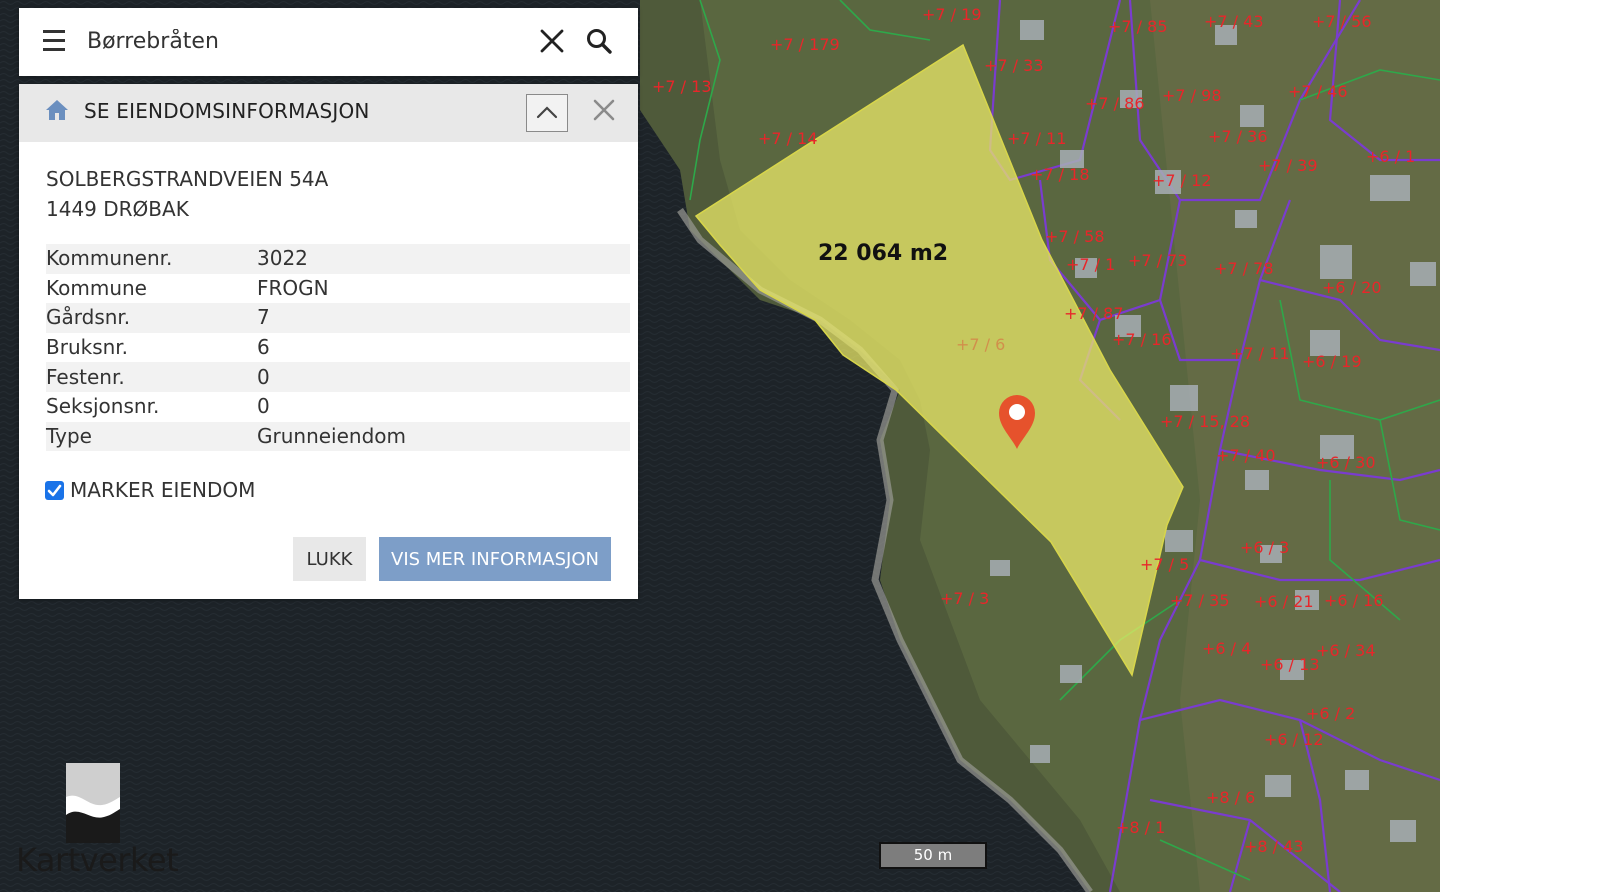  I want to click on scale-bar: 50 m, so click(933, 855).